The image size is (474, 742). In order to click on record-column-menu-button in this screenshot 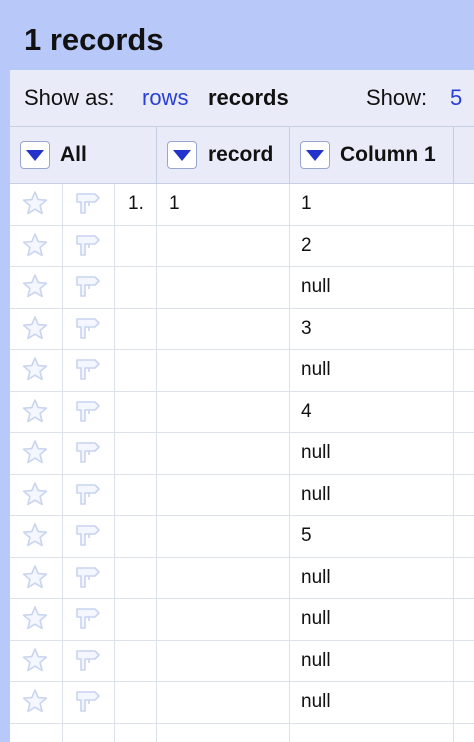, I will do `click(182, 155)`.